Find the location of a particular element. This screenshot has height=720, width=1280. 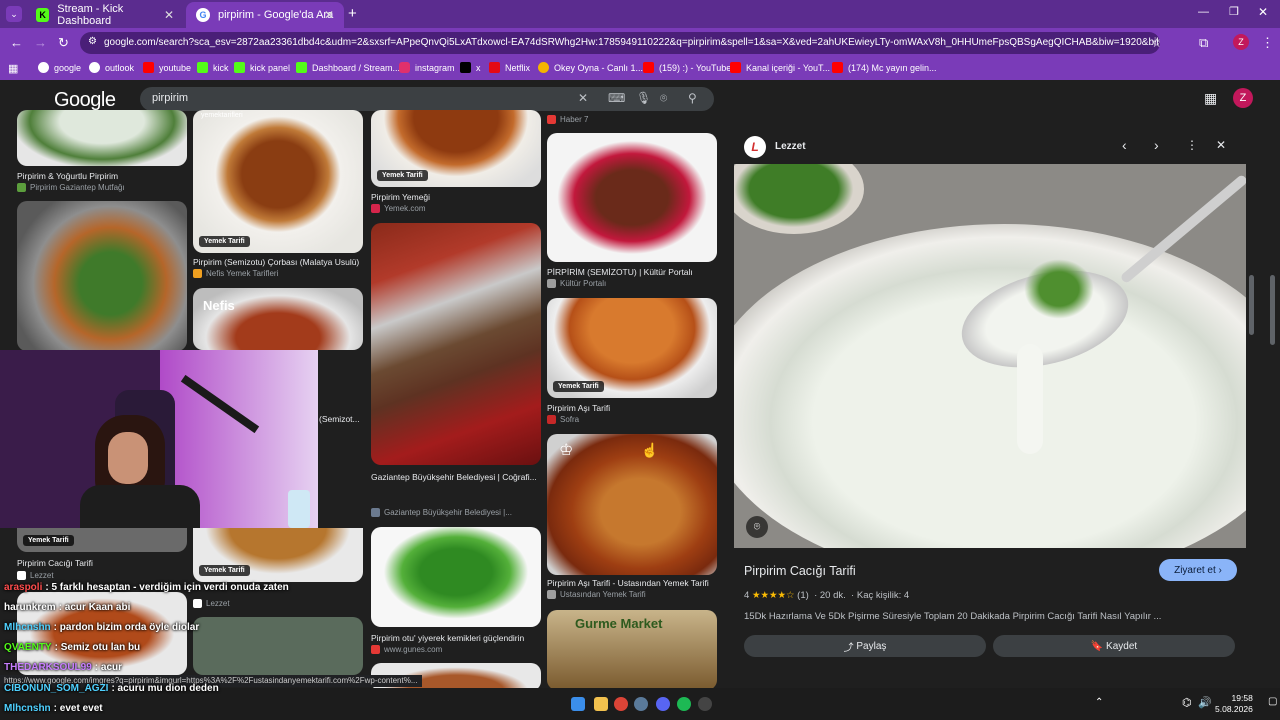

discord-icon is located at coordinates (663, 704).